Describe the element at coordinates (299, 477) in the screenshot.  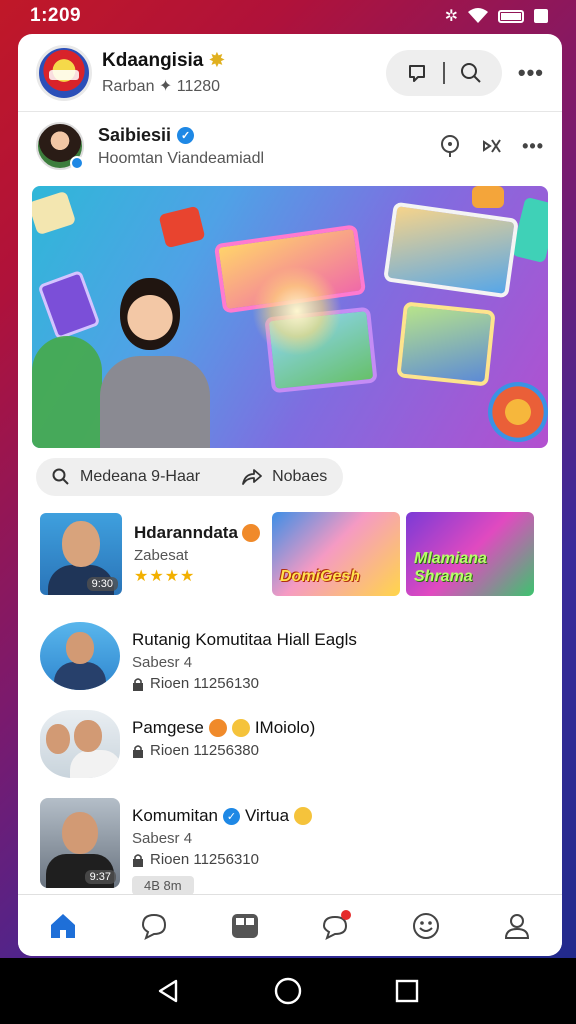
I see `share-right-label: Nobaes` at that location.